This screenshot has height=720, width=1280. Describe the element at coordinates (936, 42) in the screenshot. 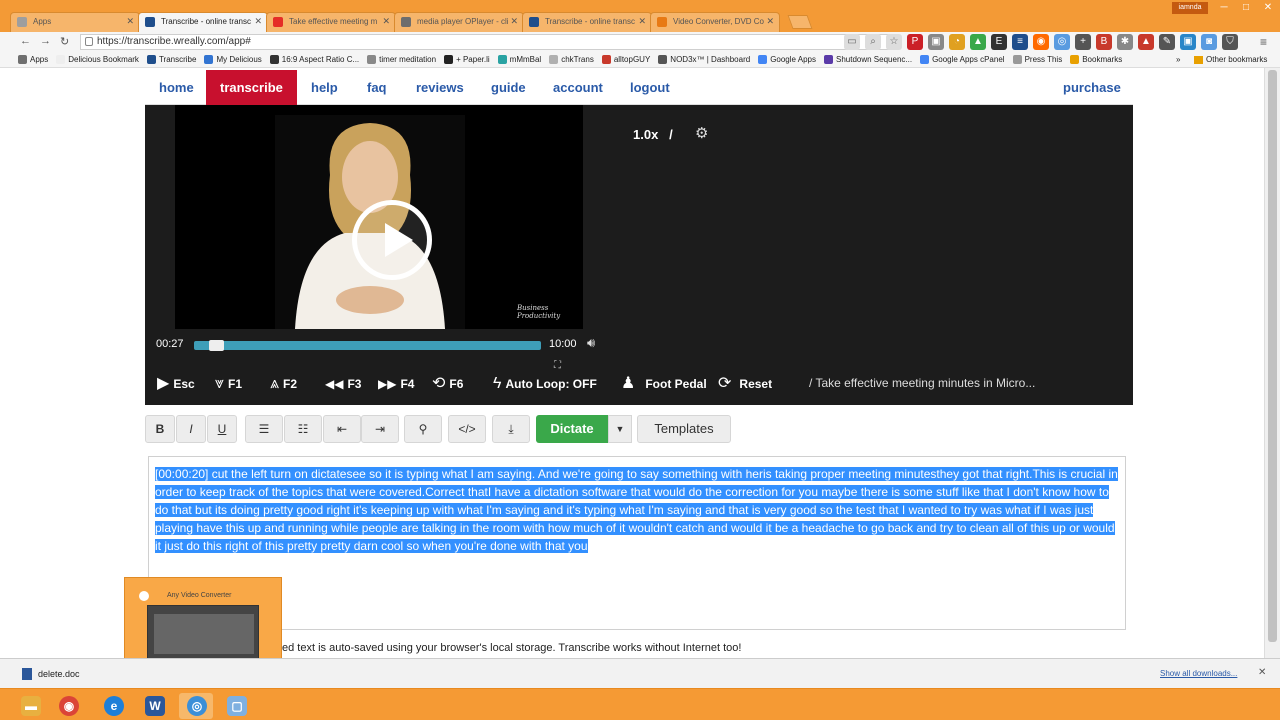

I see `lock-extension-icon: ▣` at that location.